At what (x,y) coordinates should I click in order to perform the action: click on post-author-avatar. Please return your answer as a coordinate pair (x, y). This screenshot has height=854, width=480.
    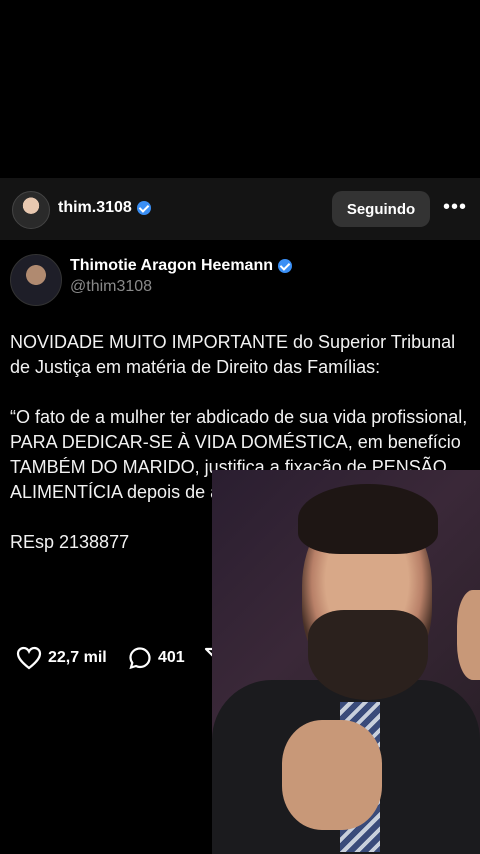
    Looking at the image, I should click on (36, 280).